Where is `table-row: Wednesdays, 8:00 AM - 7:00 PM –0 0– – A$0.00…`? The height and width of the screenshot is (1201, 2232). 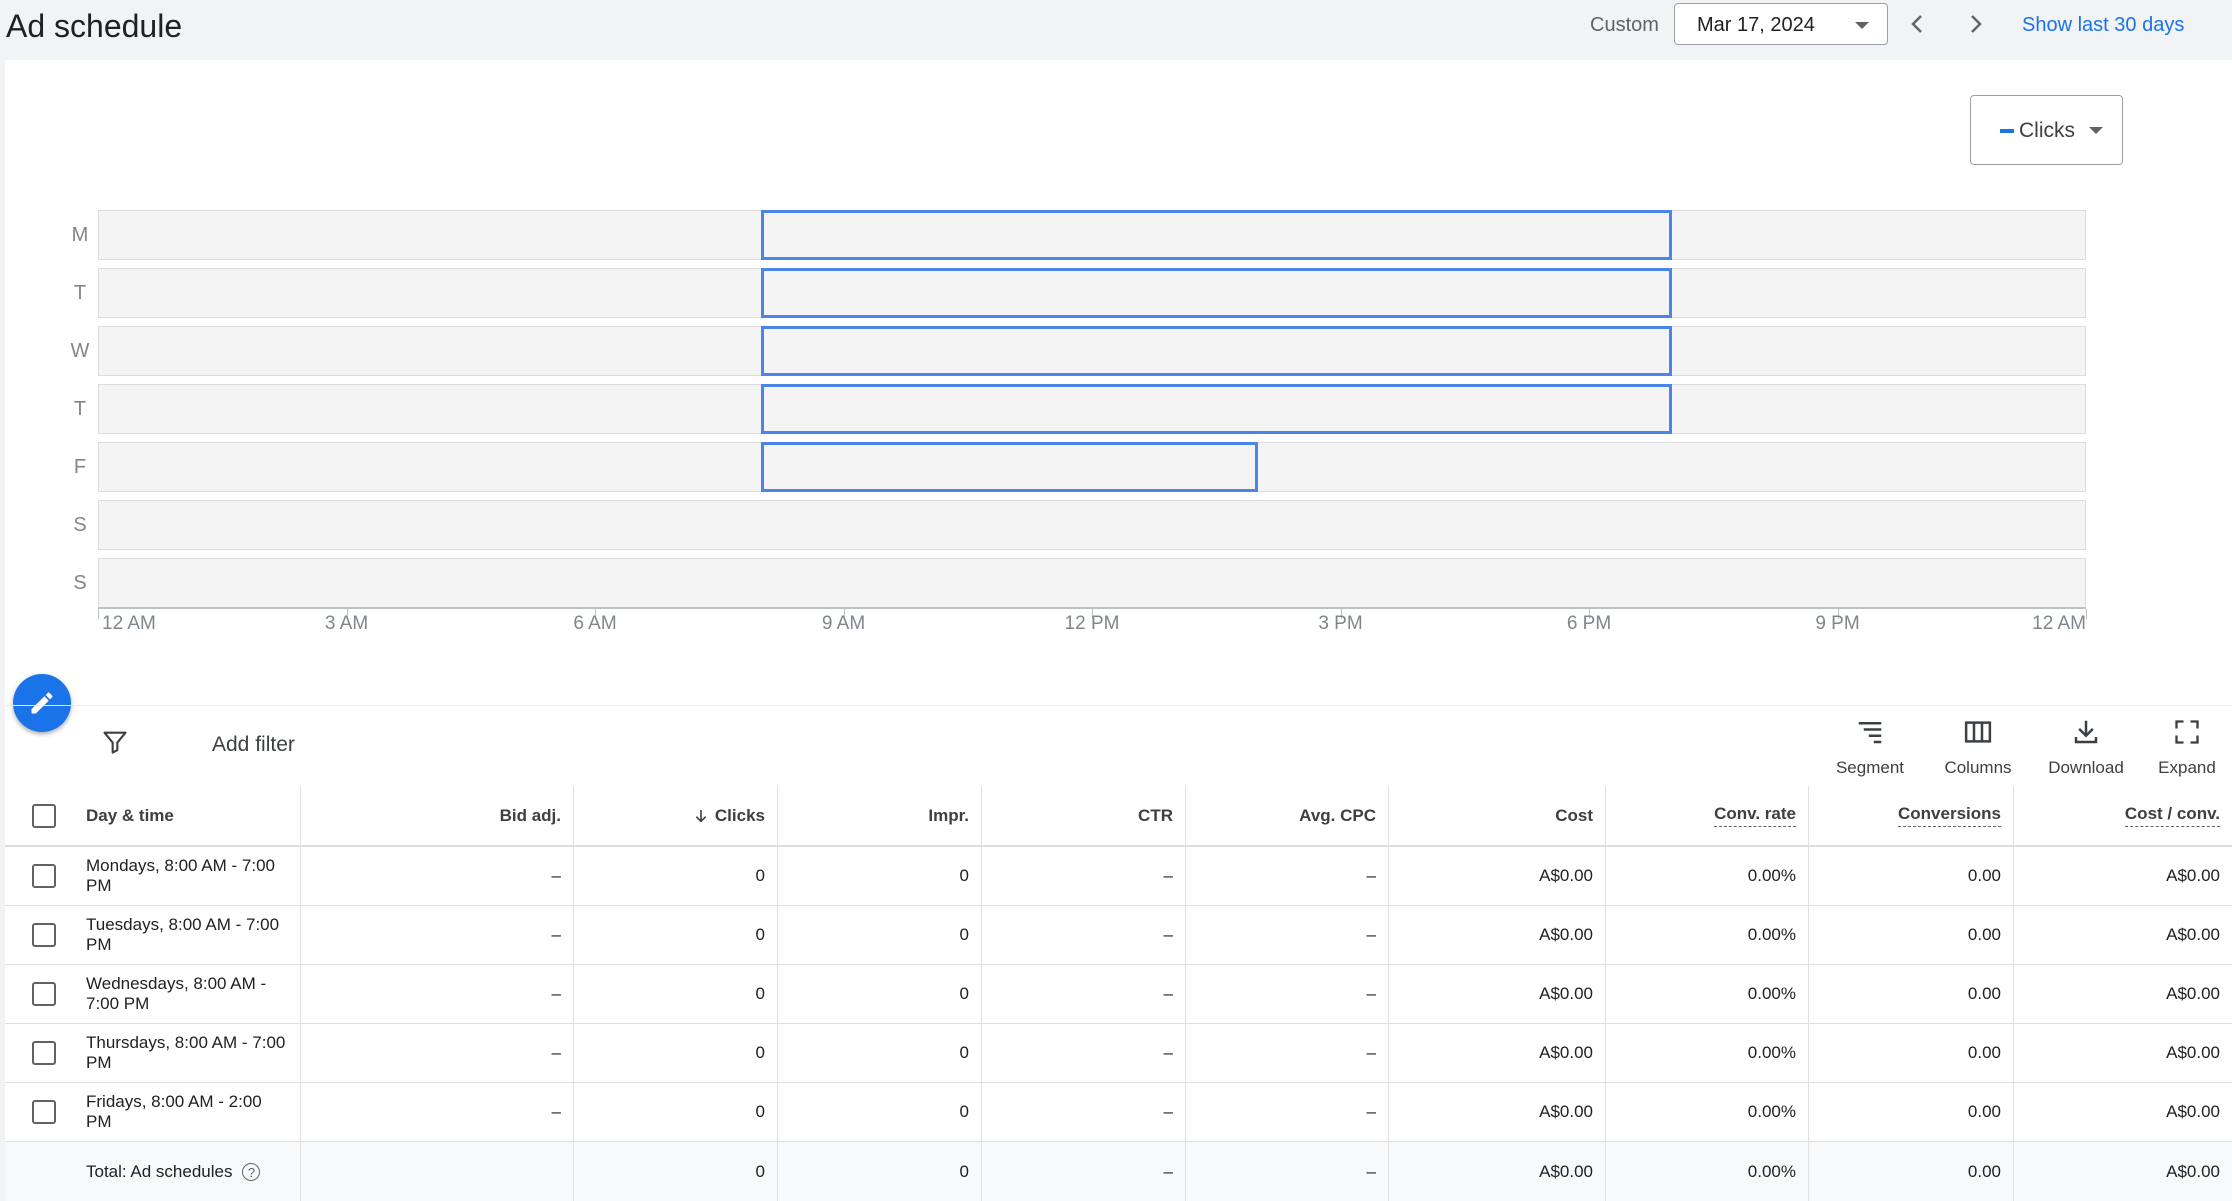
table-row: Wednesdays, 8:00 AM - 7:00 PM –0 0– – A$0.00… is located at coordinates (1118, 994).